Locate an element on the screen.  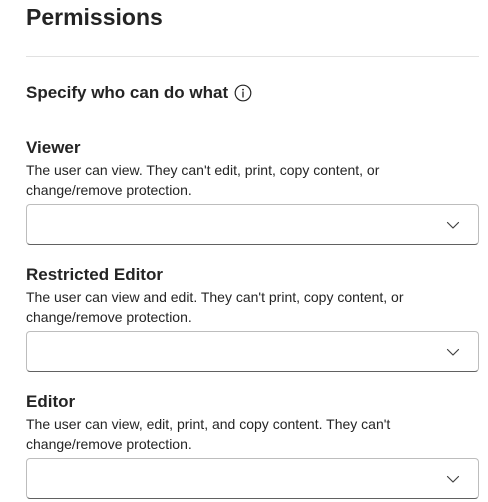
editor-dropdown is located at coordinates (252, 478).